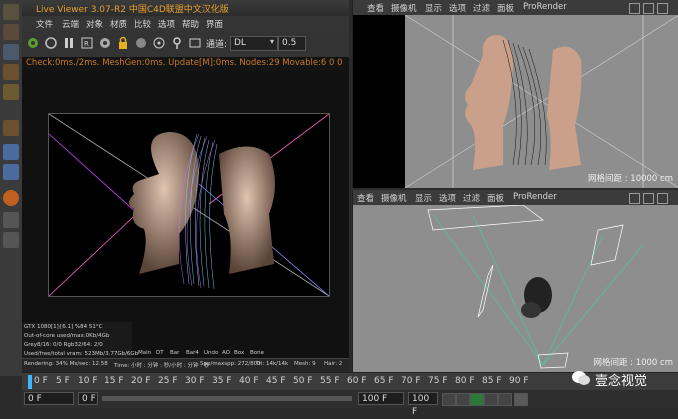 This screenshot has height=419, width=678. I want to click on gear-green-icon, so click(33, 43).